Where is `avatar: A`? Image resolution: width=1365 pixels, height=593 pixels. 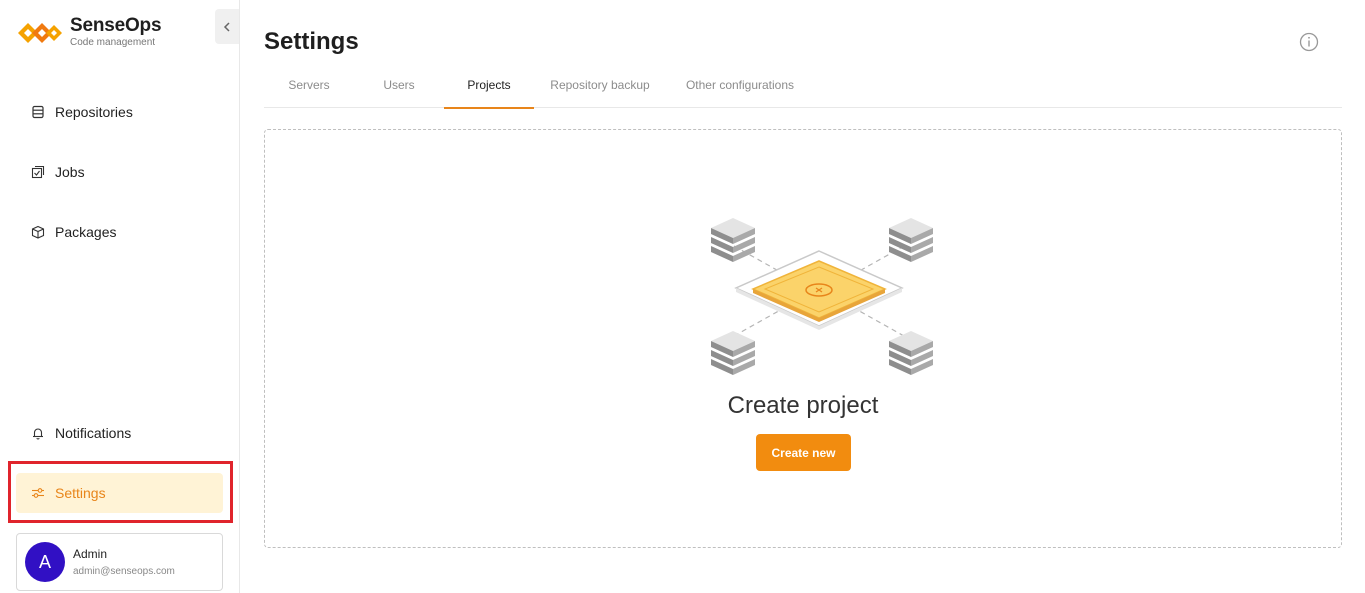 avatar: A is located at coordinates (45, 562).